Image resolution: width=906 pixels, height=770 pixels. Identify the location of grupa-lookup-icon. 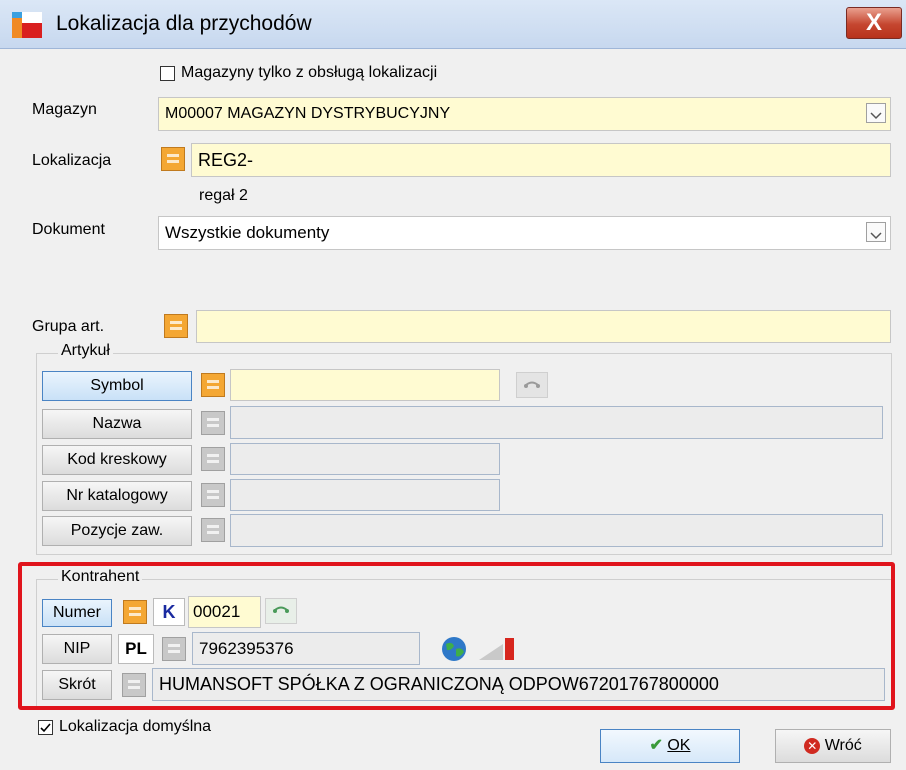
(176, 326).